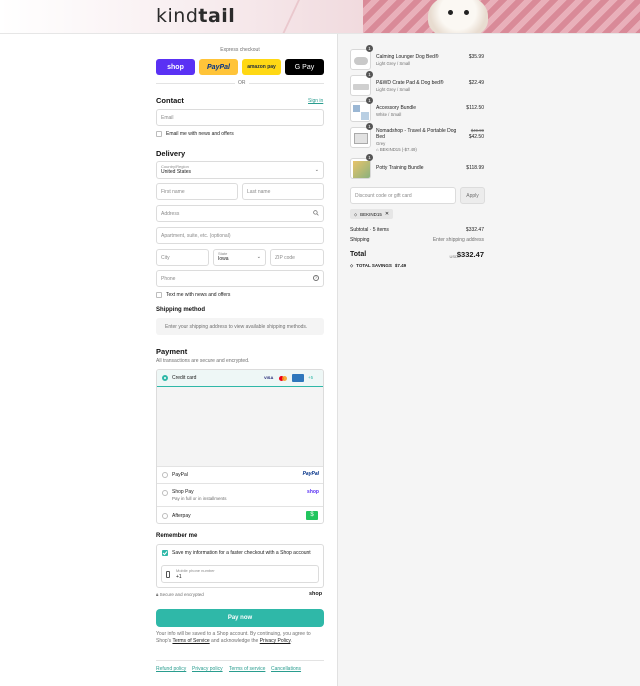  I want to click on apply-button-label: Apply, so click(472, 195).